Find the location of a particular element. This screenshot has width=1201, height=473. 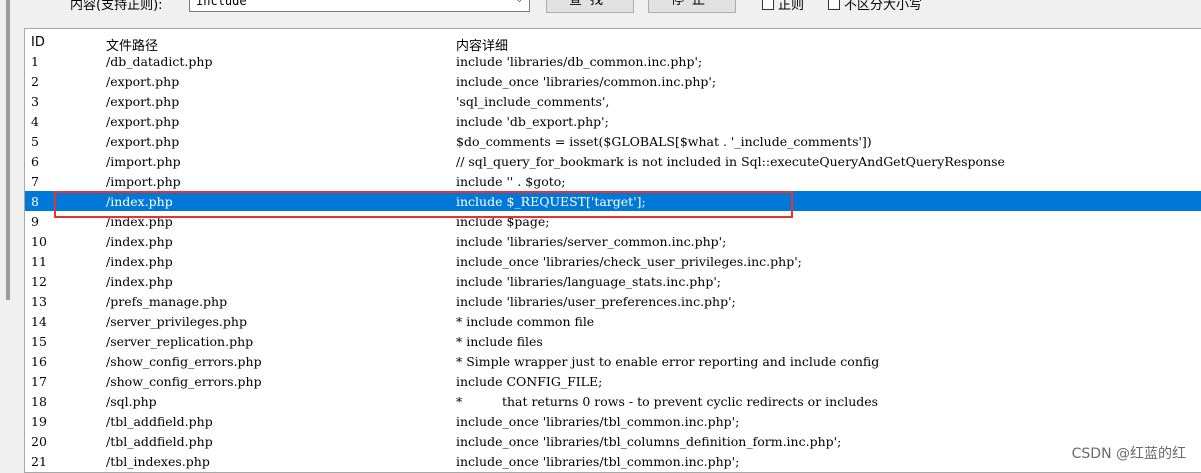

row-id: 15 is located at coordinates (39, 341).